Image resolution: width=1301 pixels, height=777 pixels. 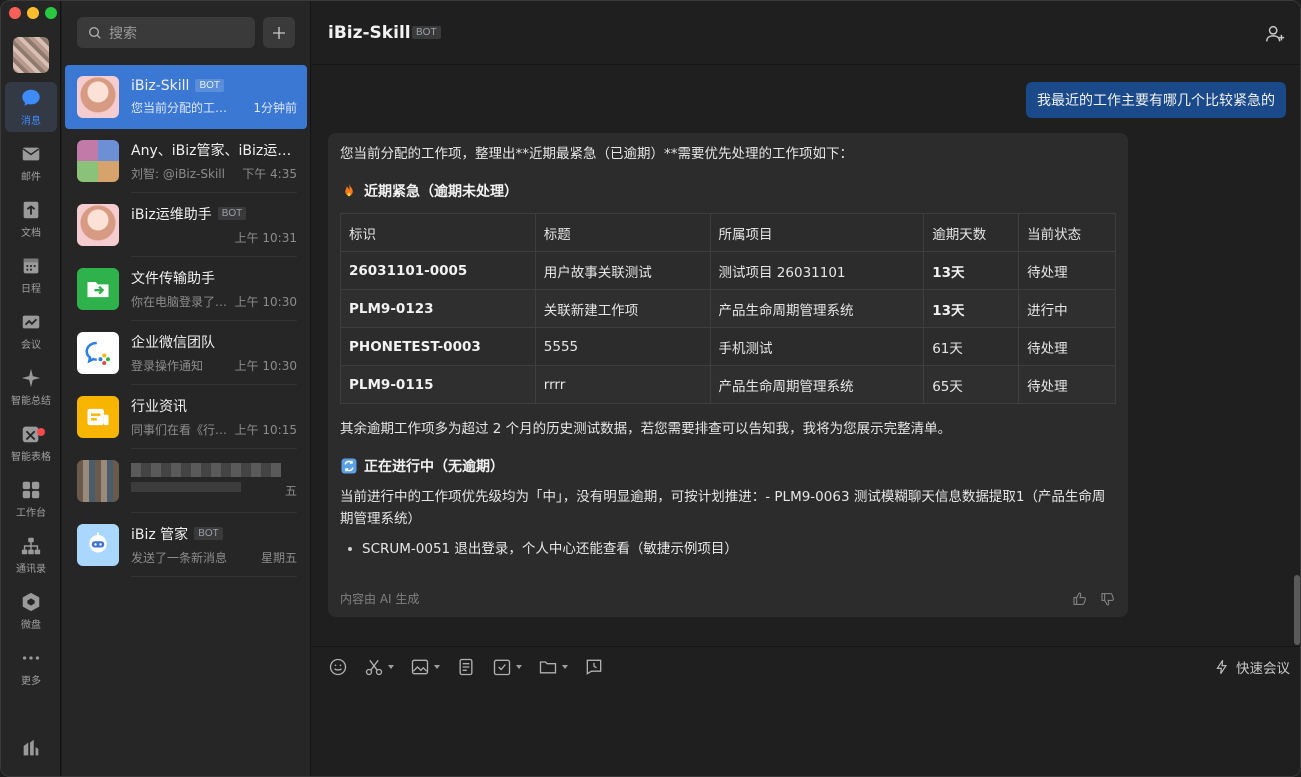 I want to click on nav-item-drive: 微盘, so click(x=31, y=611).